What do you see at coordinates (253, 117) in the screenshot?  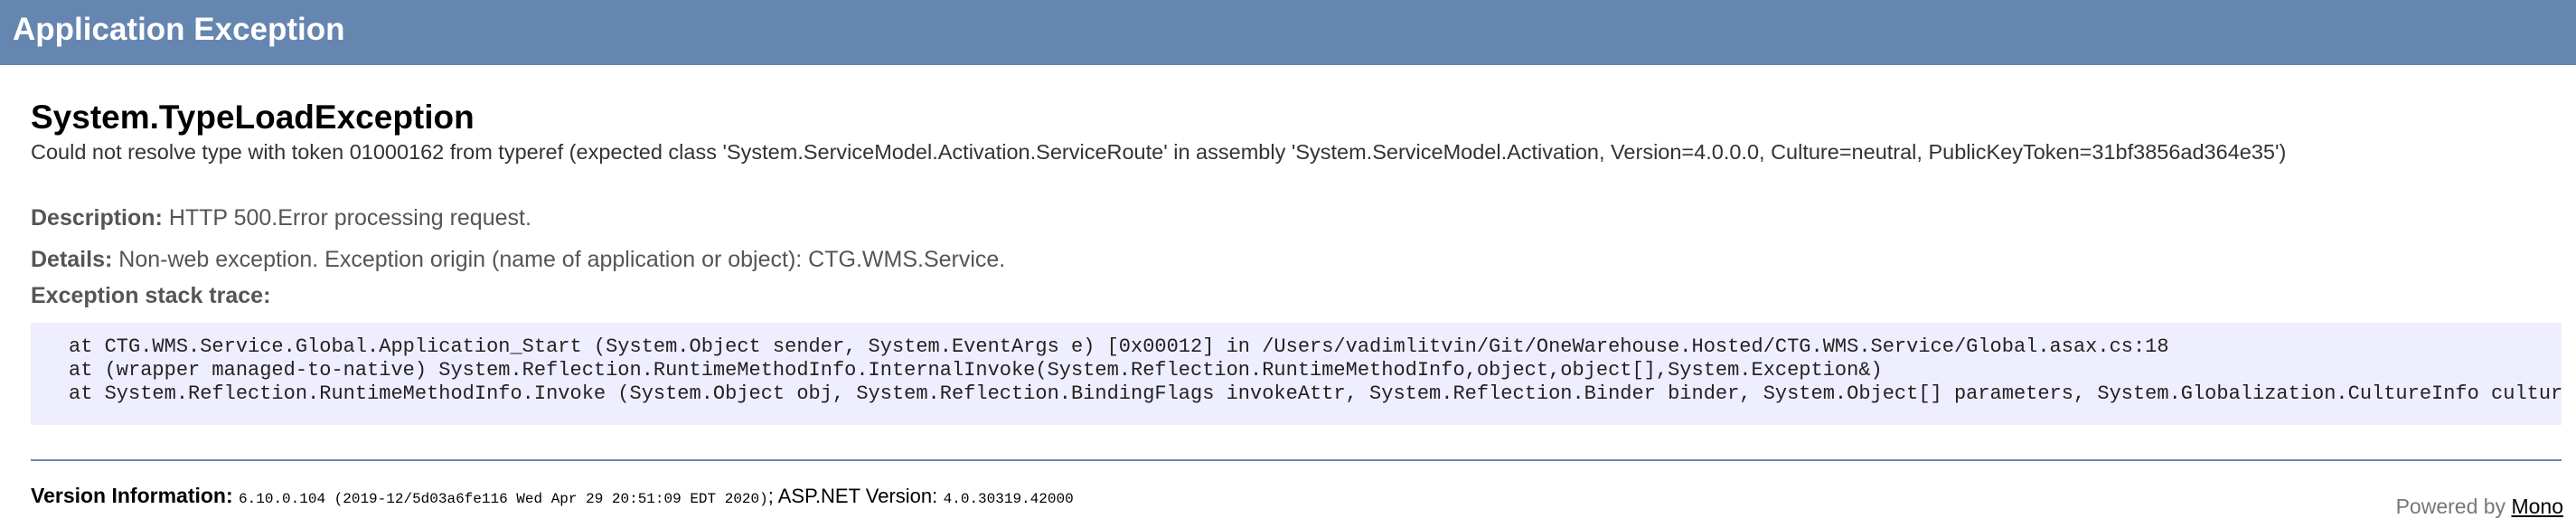 I see `exception-type: System.TypeLoadException` at bounding box center [253, 117].